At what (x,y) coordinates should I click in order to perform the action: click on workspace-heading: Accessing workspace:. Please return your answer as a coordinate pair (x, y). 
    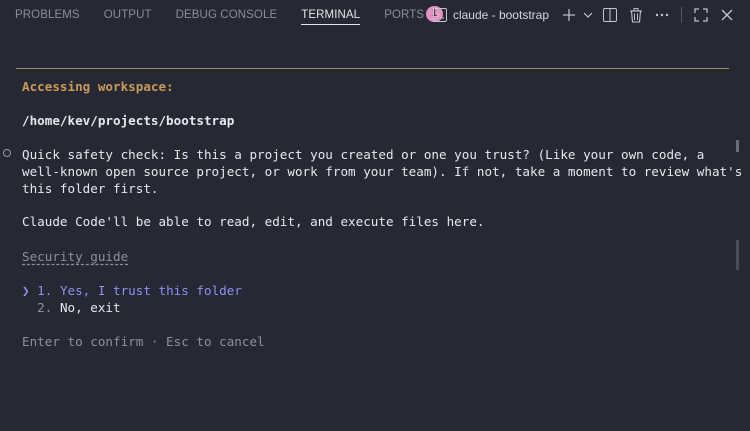
    Looking at the image, I should click on (98, 86).